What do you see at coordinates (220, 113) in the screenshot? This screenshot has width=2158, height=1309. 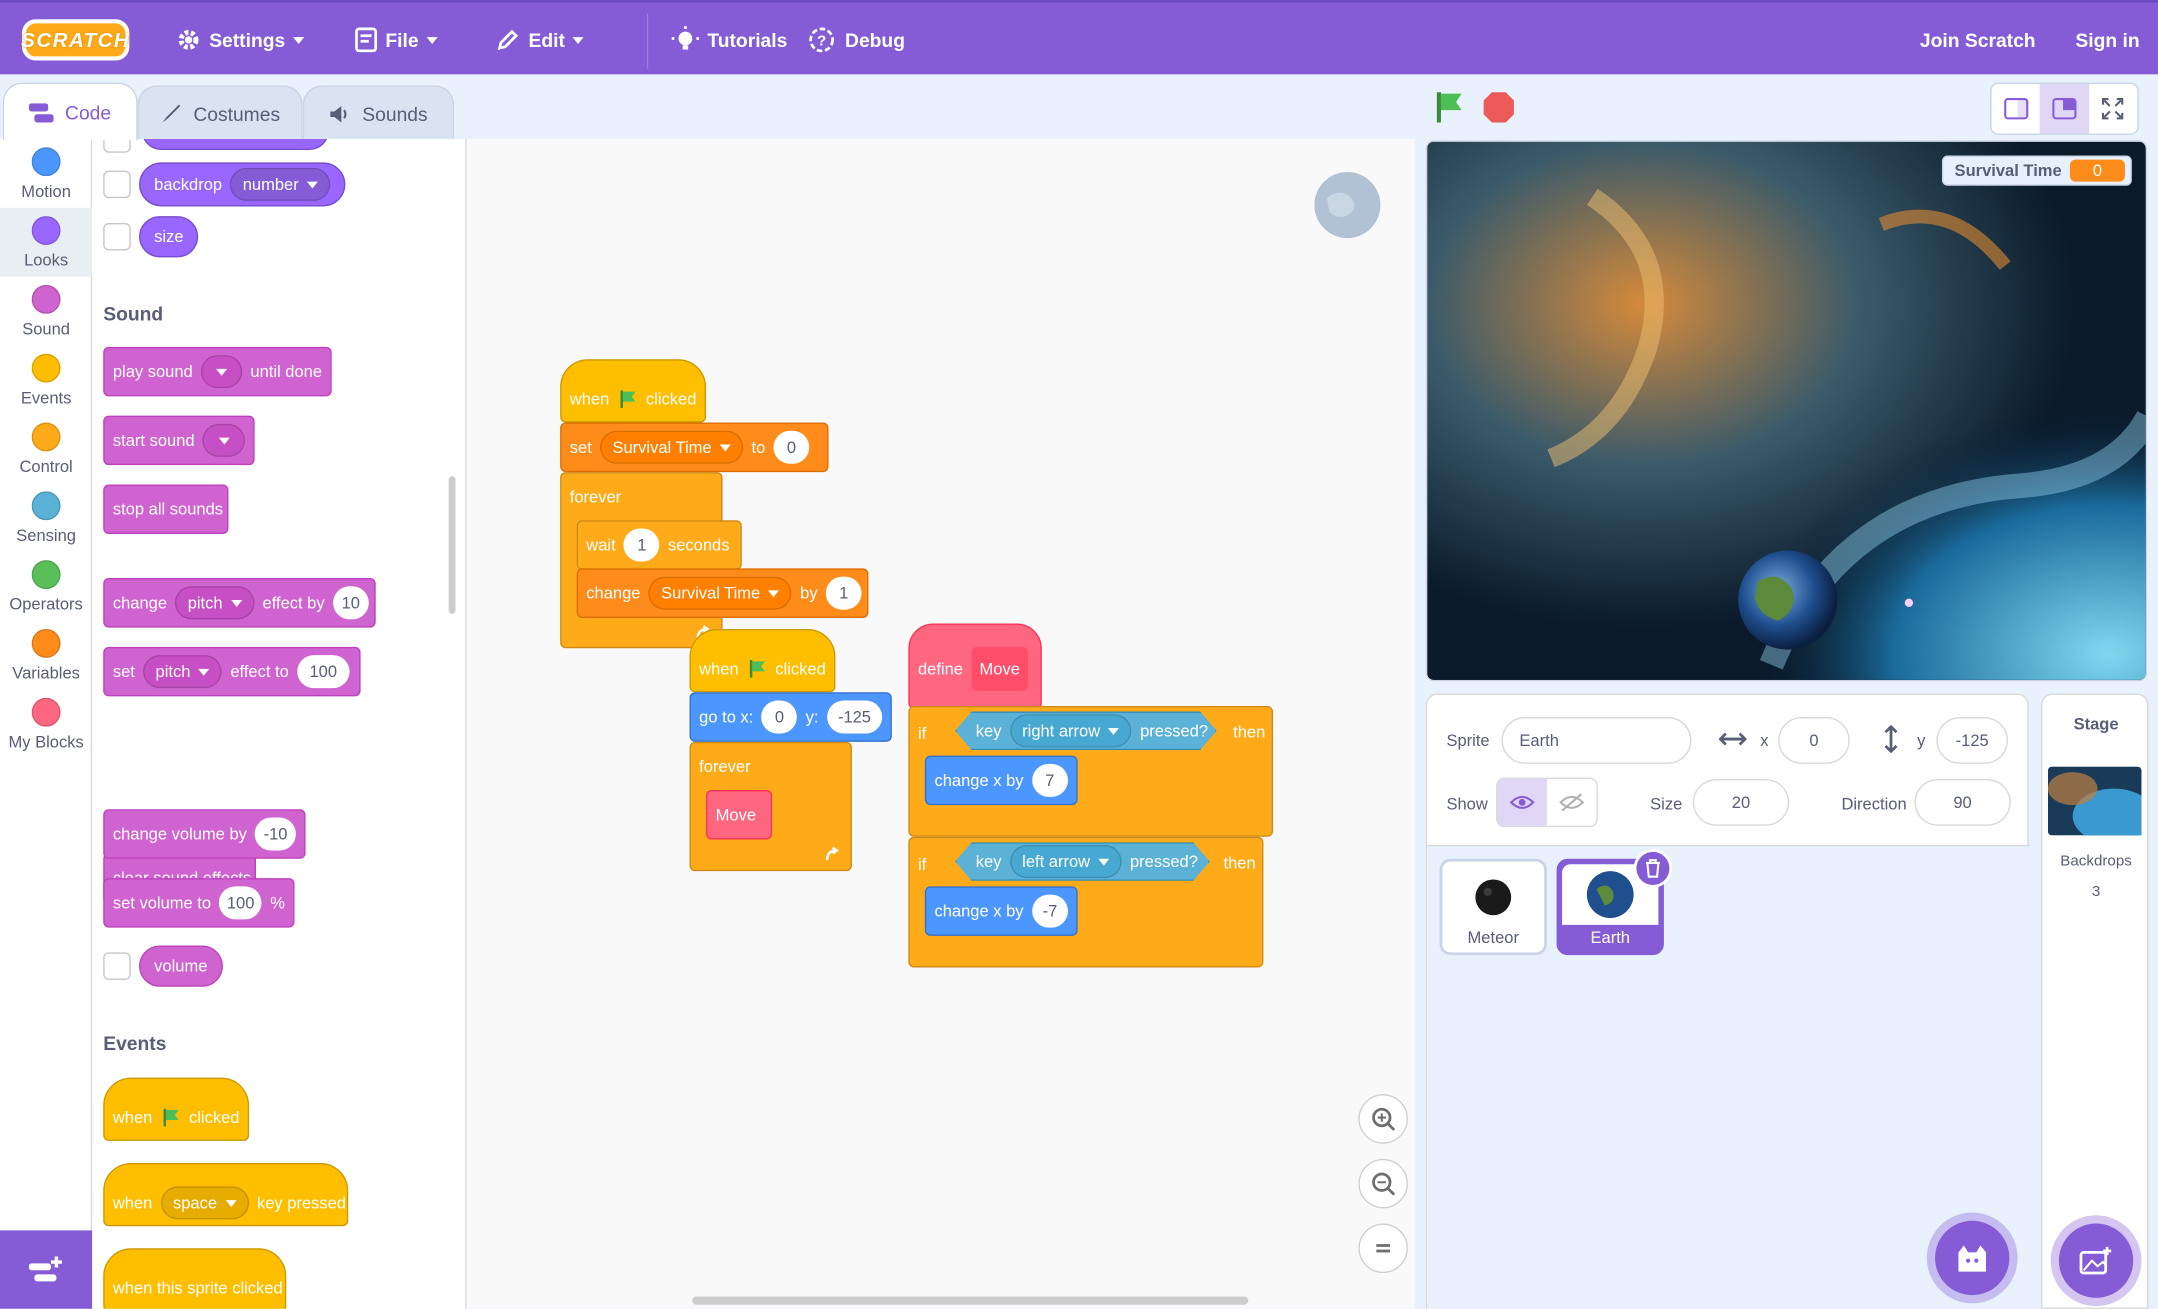 I see `tab-costumes: Costumes` at bounding box center [220, 113].